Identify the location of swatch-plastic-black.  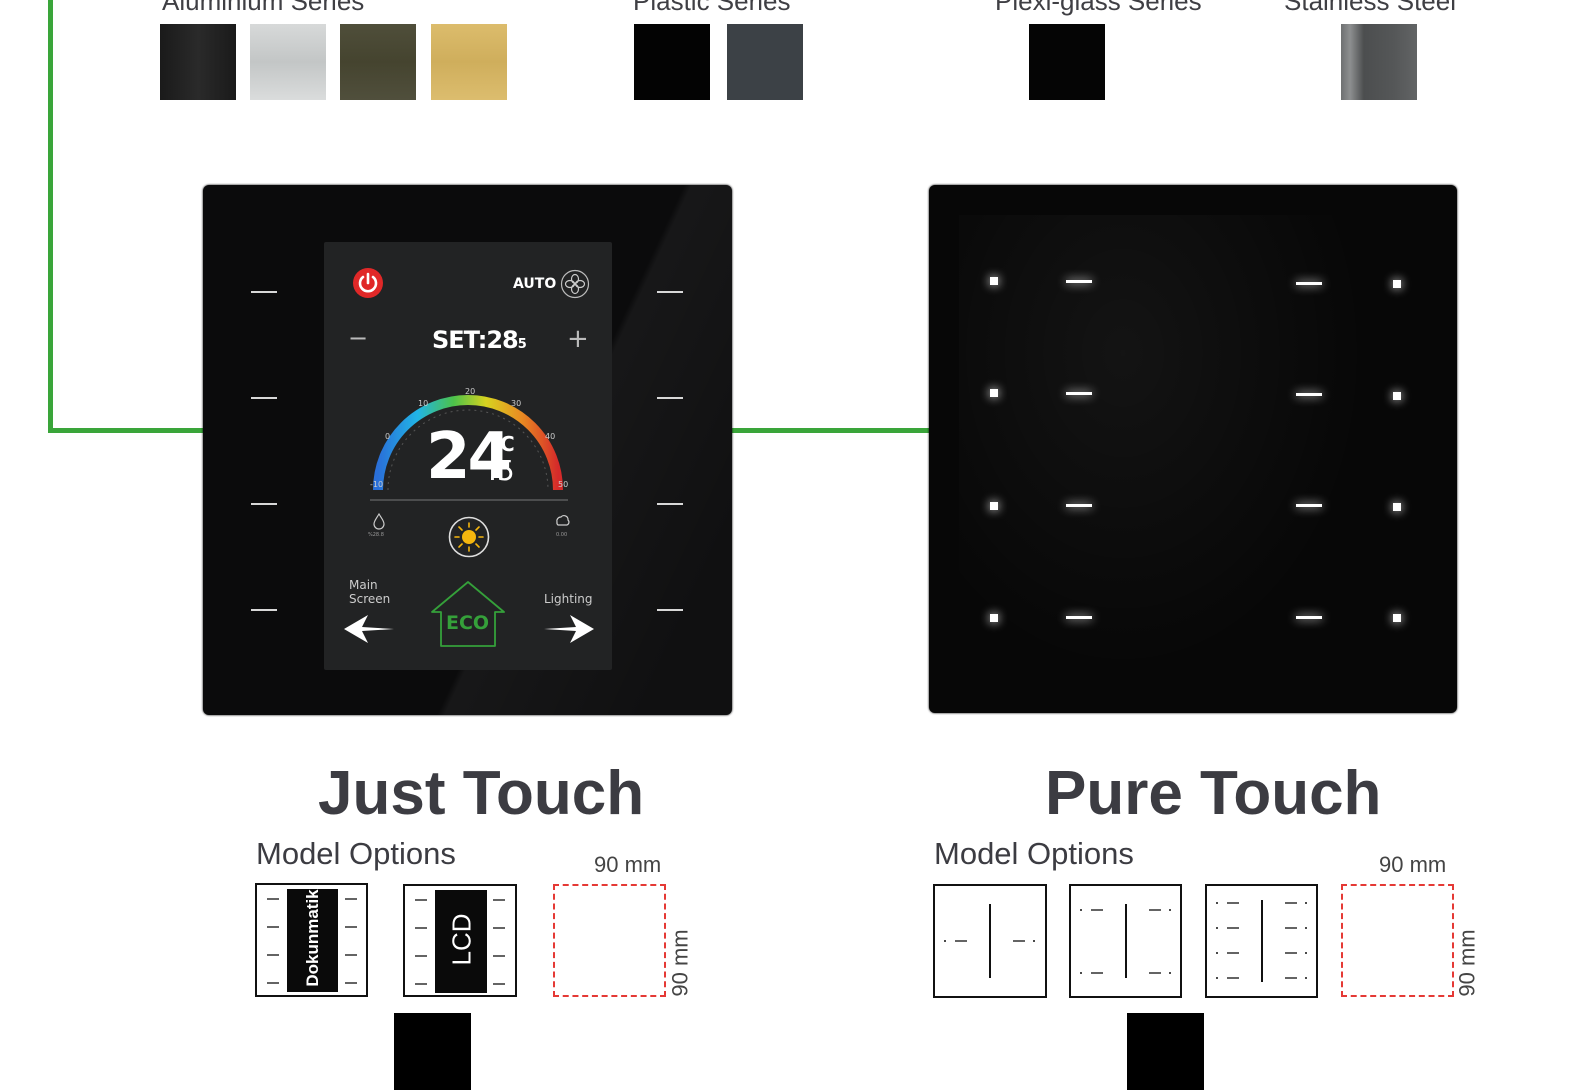
(672, 62).